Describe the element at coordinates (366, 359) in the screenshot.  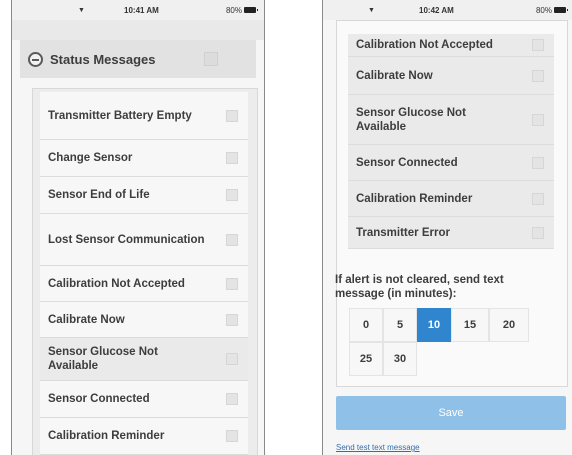
I see `minute-option-25: 25` at that location.